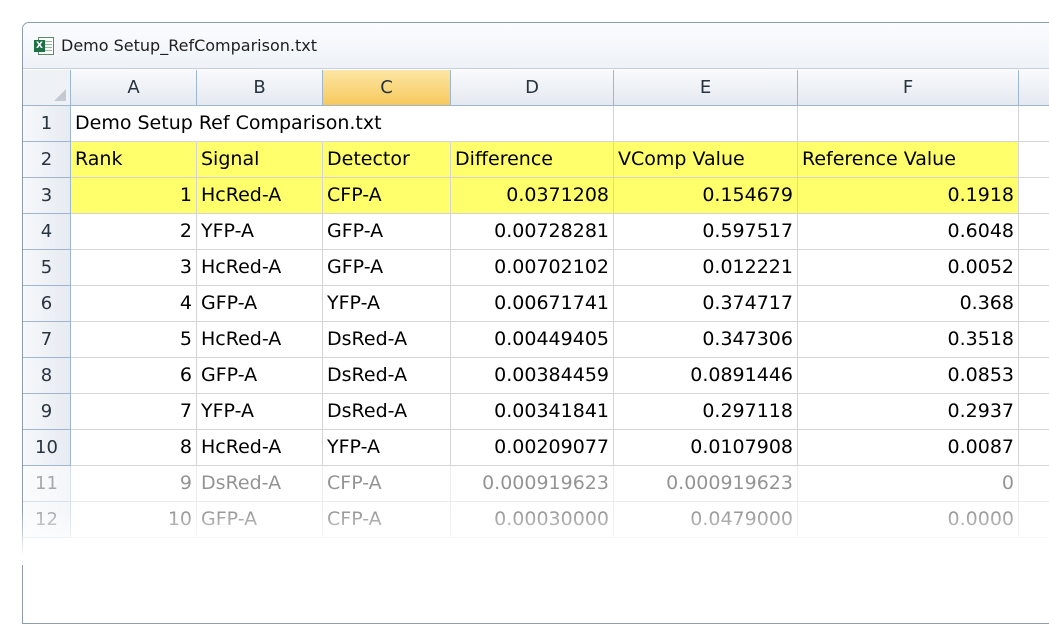 The image size is (1049, 624). What do you see at coordinates (134, 376) in the screenshot?
I see `cell-a8: 6` at bounding box center [134, 376].